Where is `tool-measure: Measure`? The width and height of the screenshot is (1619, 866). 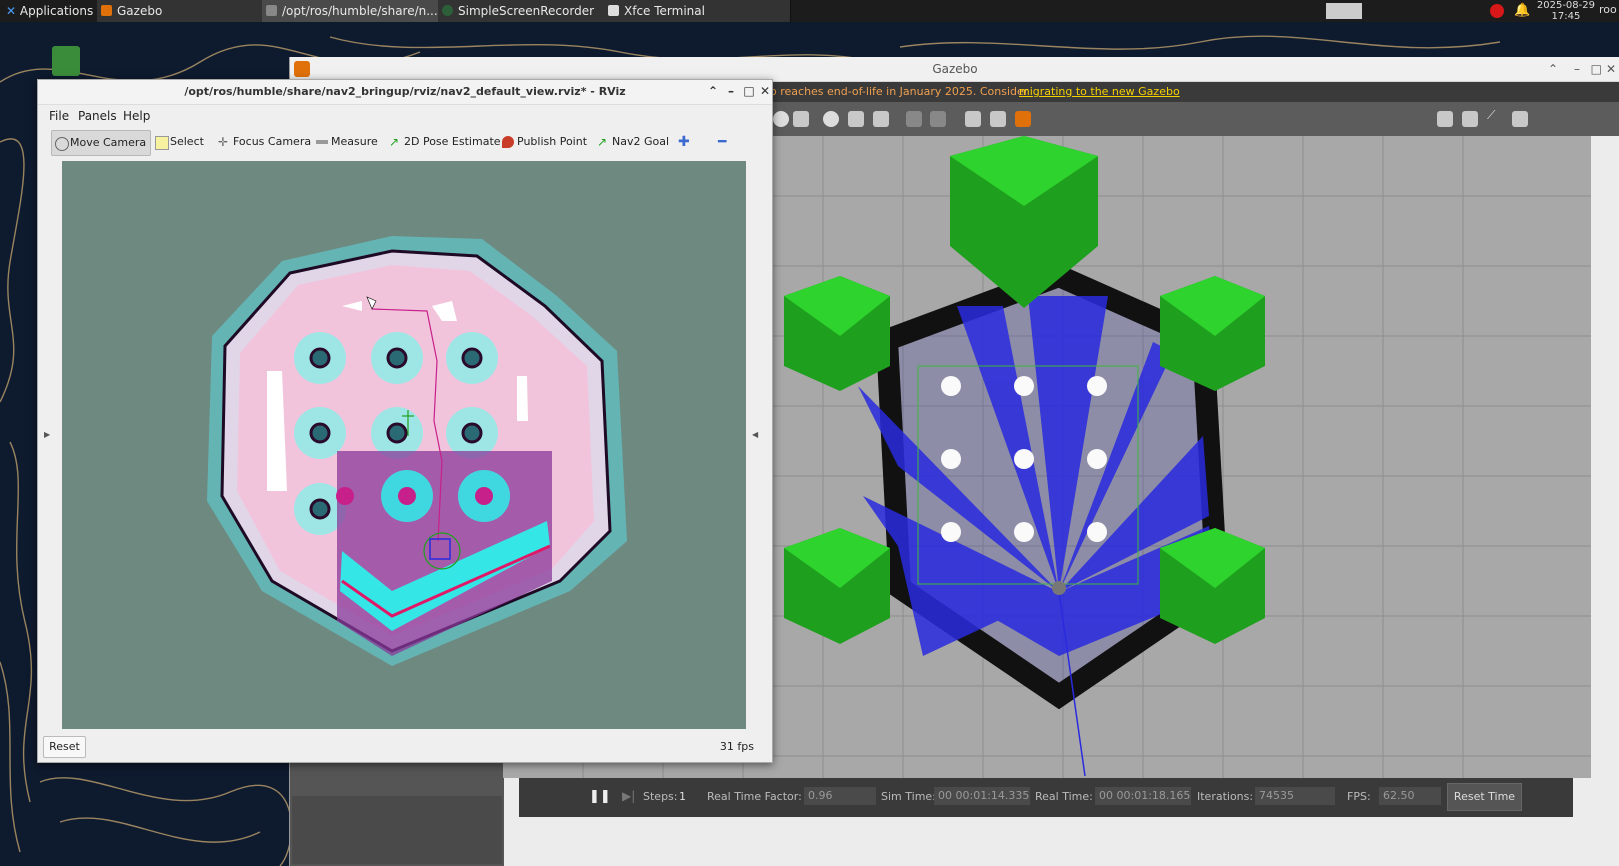
tool-measure: Measure is located at coordinates (345, 142).